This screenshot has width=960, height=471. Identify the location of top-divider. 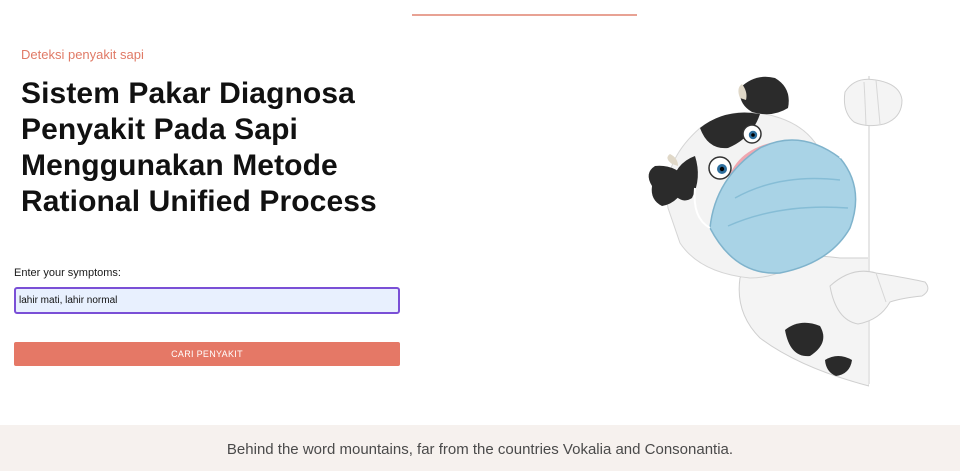
(524, 15).